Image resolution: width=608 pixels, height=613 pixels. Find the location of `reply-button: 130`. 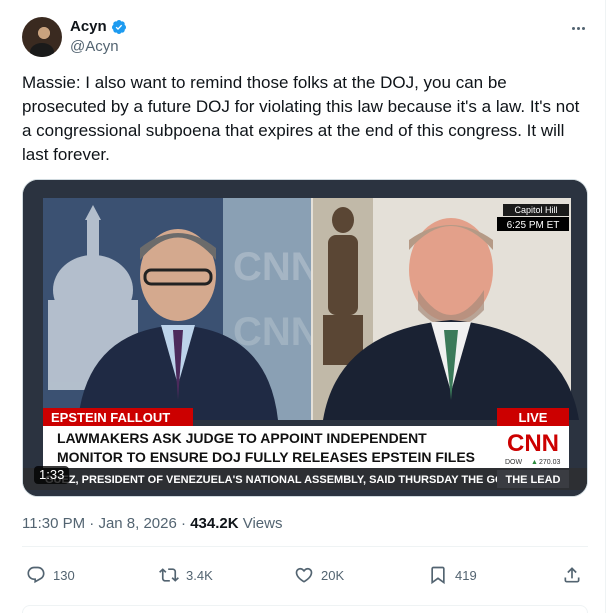

reply-button: 130 is located at coordinates (50, 575).